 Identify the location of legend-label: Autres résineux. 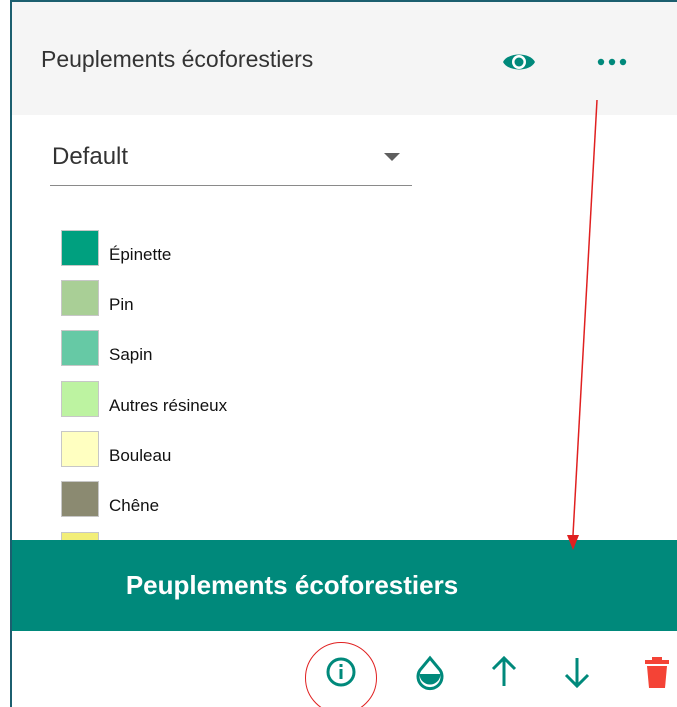
(168, 405).